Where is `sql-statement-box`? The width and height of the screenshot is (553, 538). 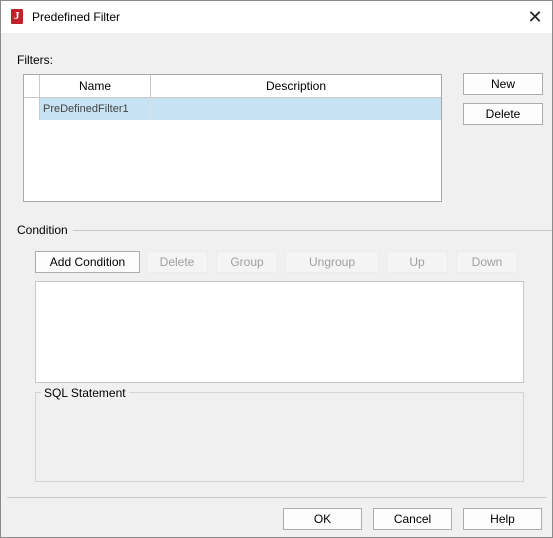
sql-statement-box is located at coordinates (279, 437).